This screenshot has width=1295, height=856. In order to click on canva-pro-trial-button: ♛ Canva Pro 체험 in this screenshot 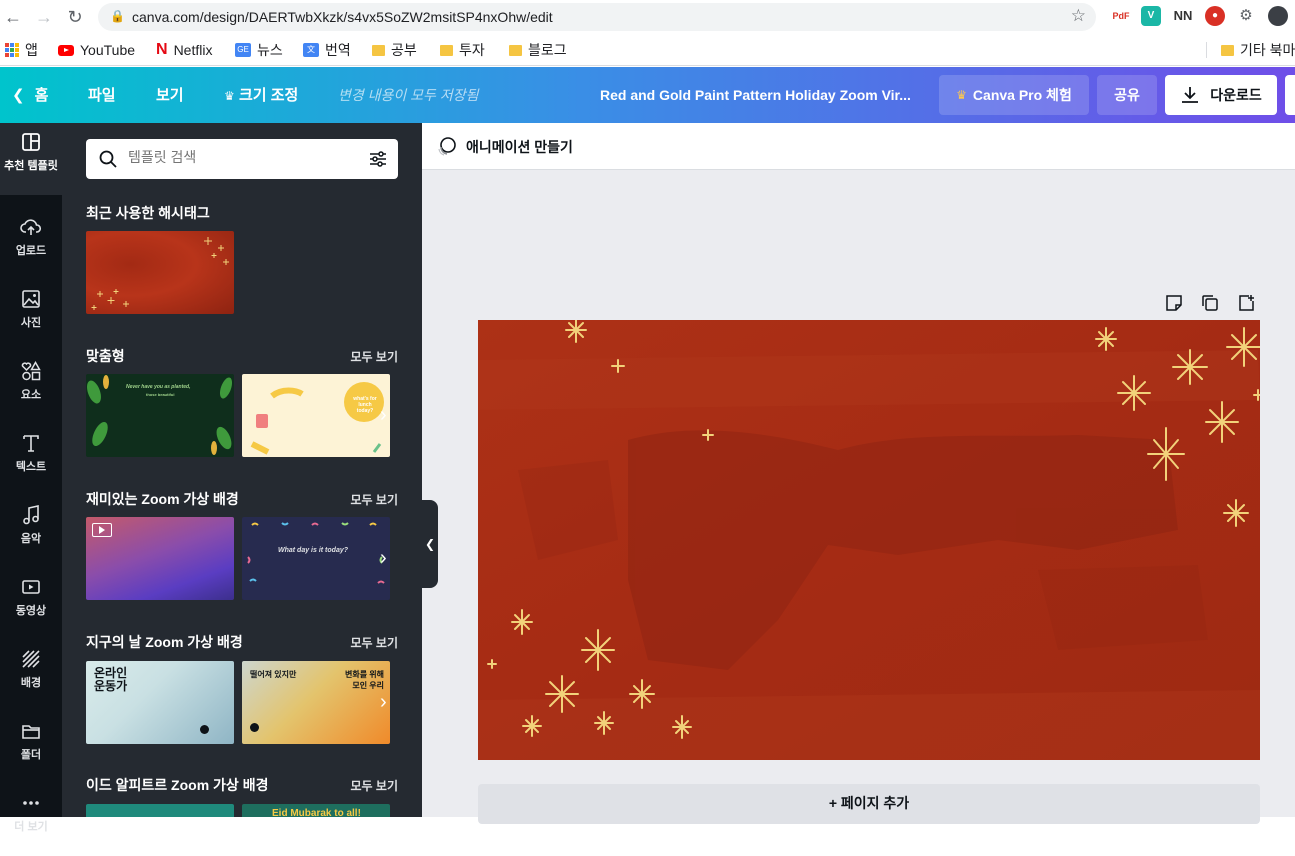, I will do `click(1014, 95)`.